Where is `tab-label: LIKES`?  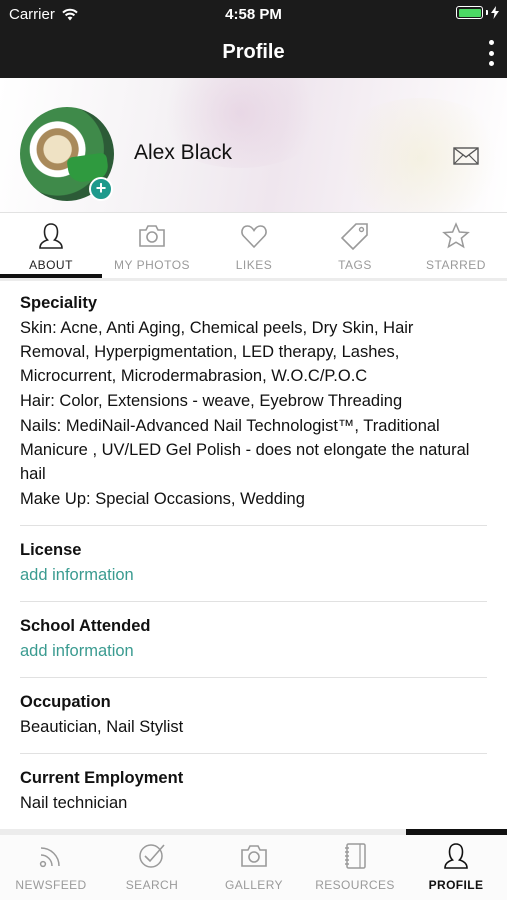
tab-label: LIKES is located at coordinates (254, 265).